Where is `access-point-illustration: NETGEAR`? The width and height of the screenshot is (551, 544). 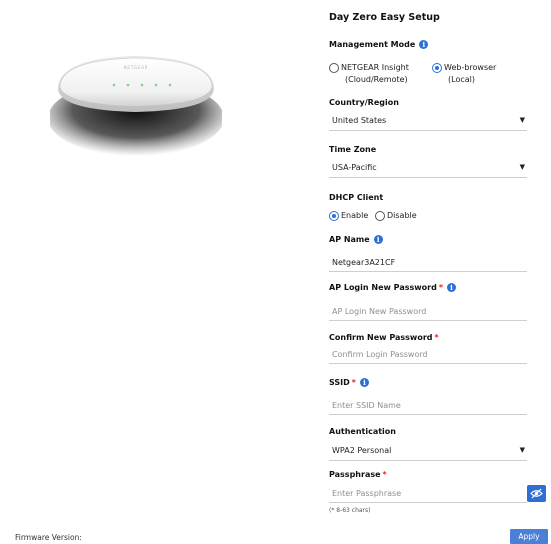 access-point-illustration: NETGEAR is located at coordinates (136, 106).